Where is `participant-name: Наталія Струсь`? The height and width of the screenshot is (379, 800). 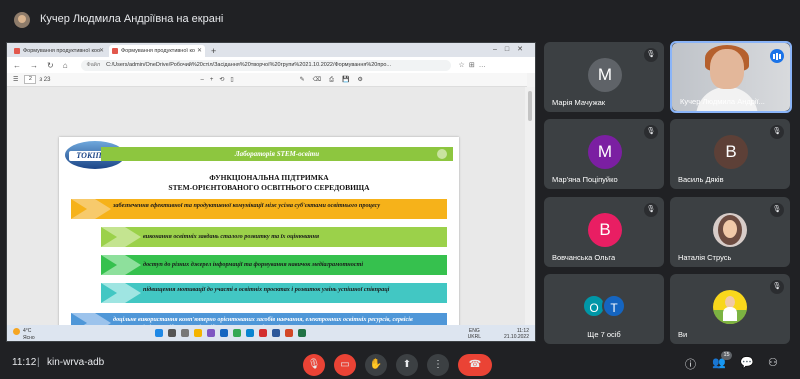 participant-name: Наталія Струсь is located at coordinates (705, 257).